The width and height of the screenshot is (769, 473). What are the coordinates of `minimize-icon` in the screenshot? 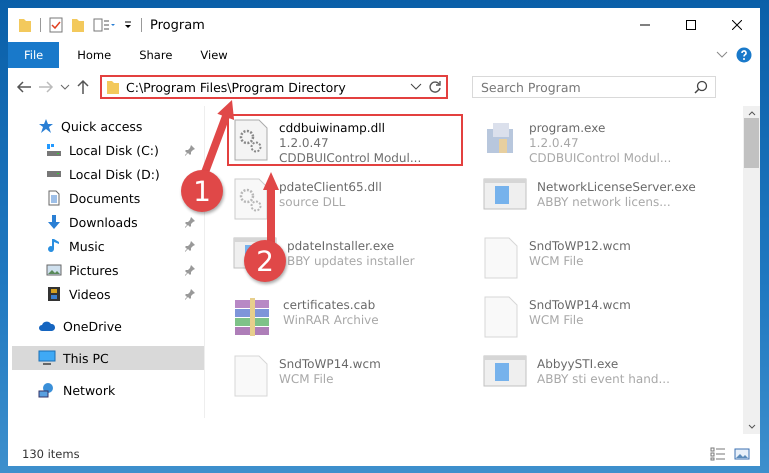 It's located at (645, 25).